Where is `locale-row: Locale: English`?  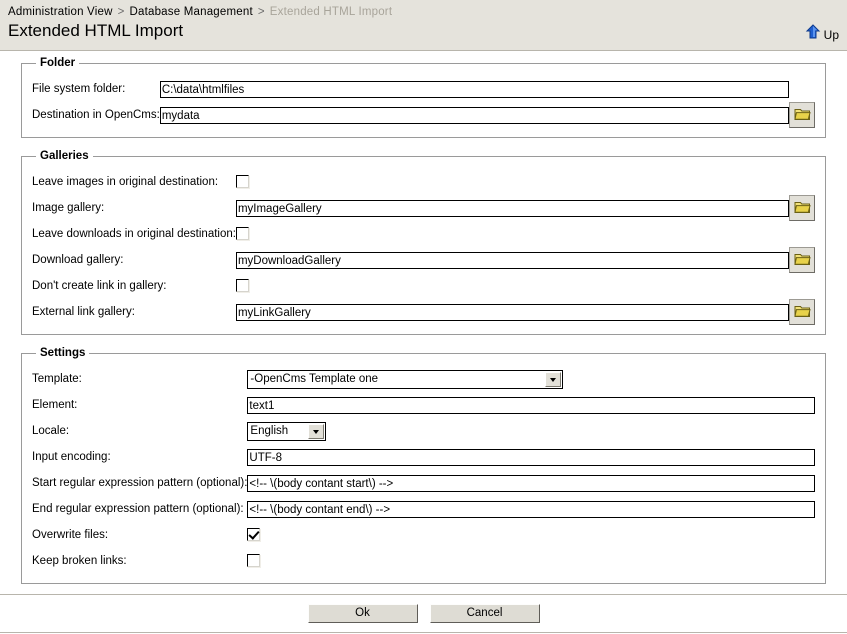
locale-row: Locale: English is located at coordinates (423, 431).